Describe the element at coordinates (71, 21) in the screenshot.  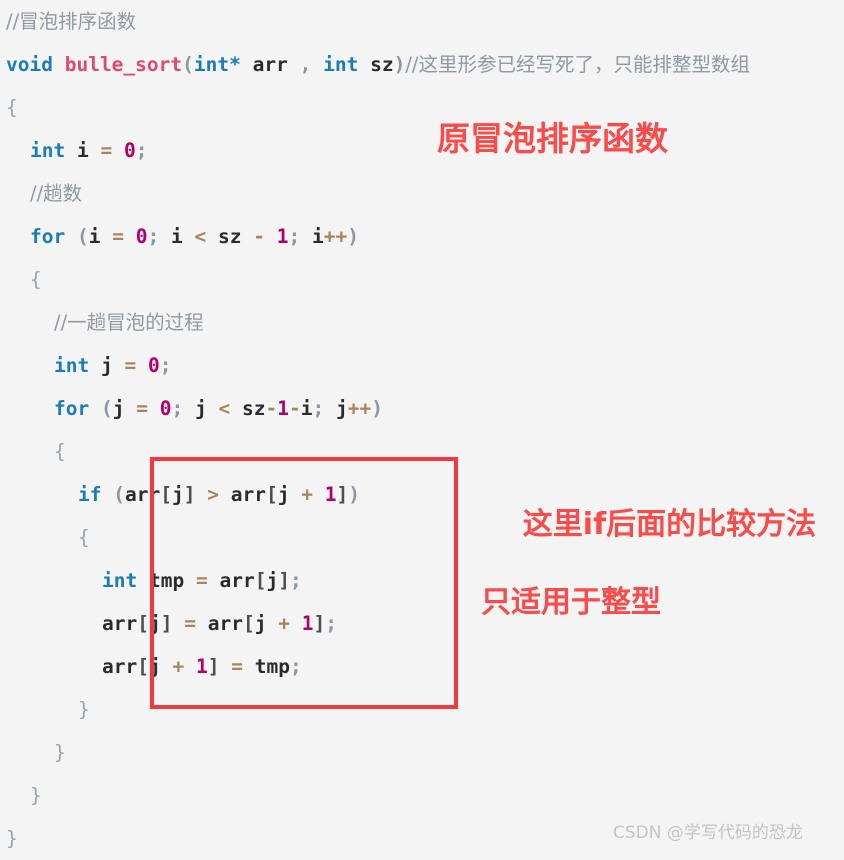
I see `code-token-cmt: //冒泡排序函数` at that location.